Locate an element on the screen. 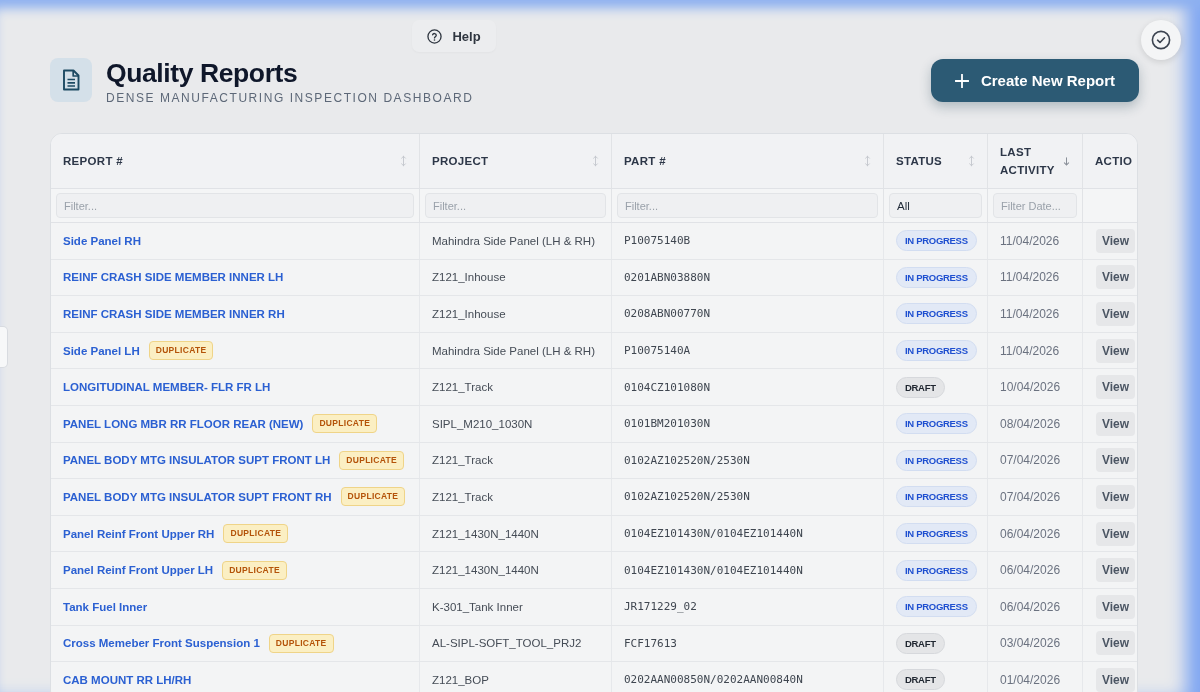  report-link: Cross Memeber Front Suspension 1 is located at coordinates (161, 643).